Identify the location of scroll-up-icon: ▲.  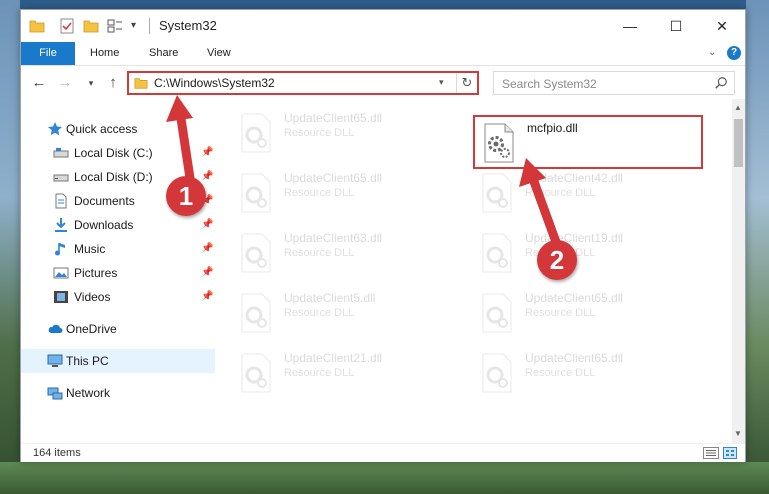
(738, 107).